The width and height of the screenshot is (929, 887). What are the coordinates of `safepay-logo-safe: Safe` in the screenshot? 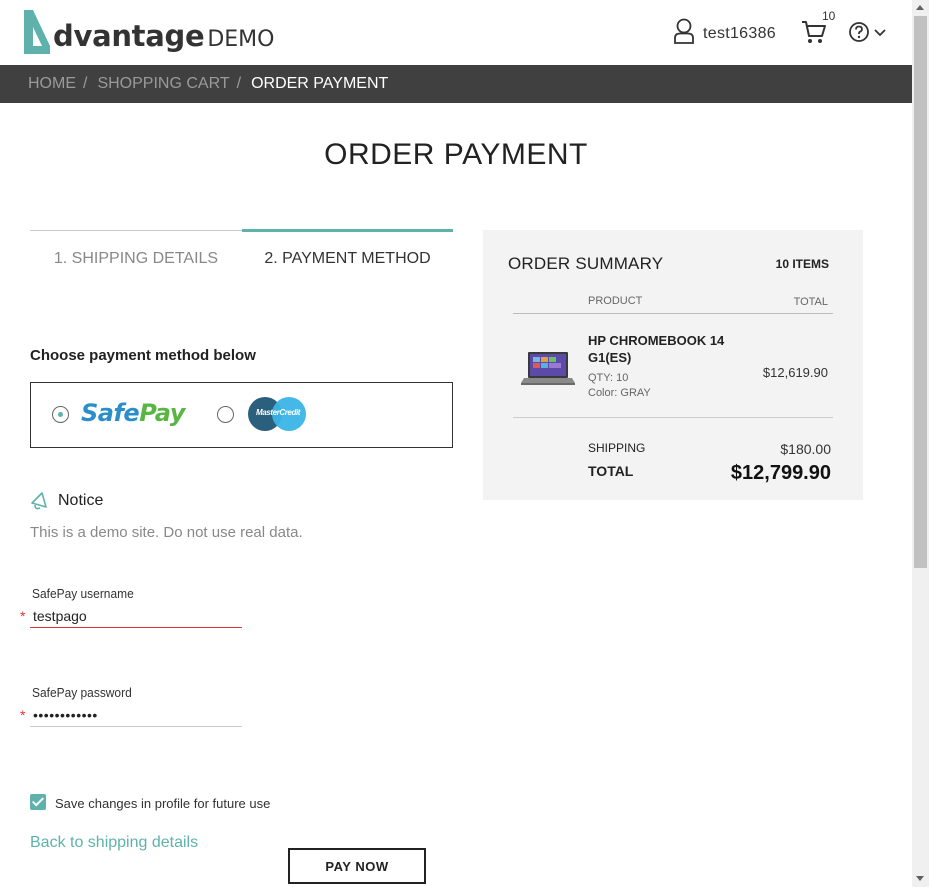 It's located at (110, 413).